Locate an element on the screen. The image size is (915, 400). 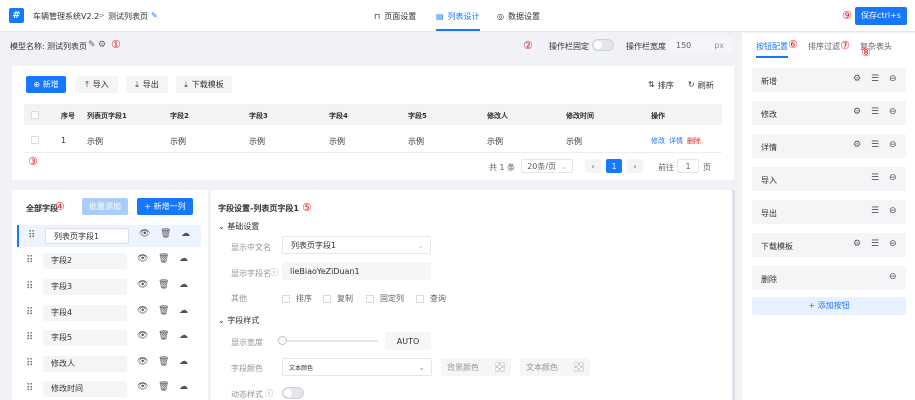
save-button: 保存ctrl+s is located at coordinates (881, 16).